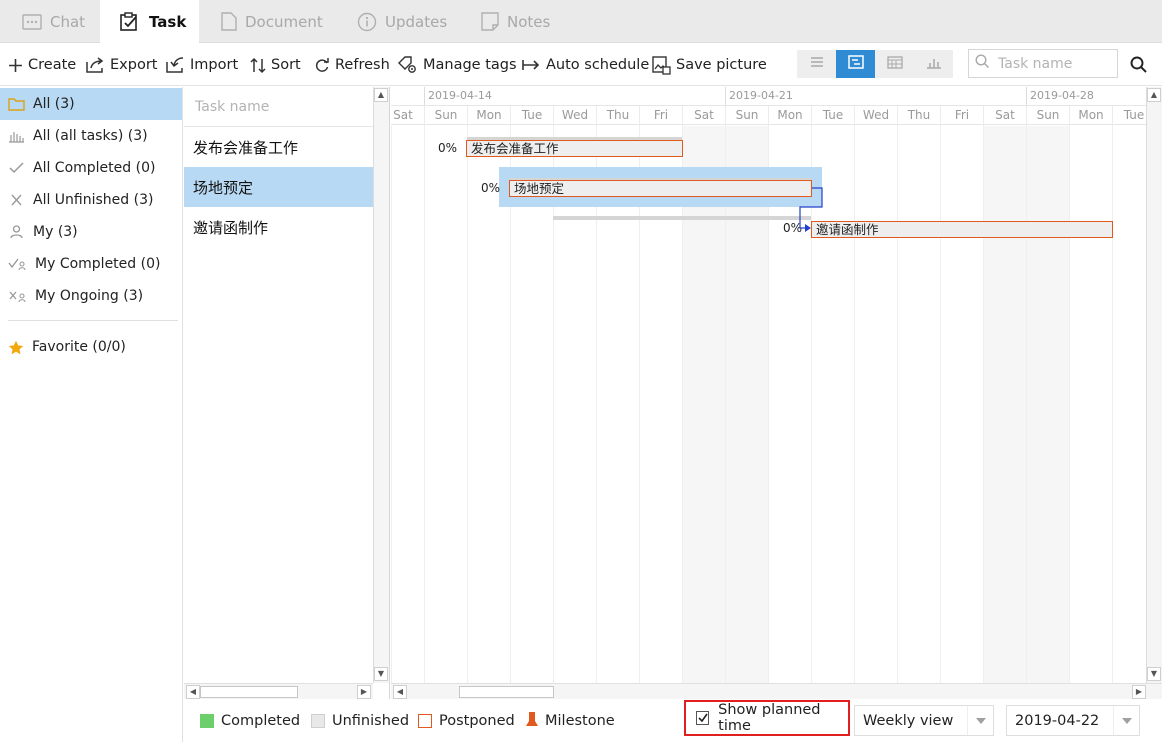 The height and width of the screenshot is (742, 1162). Describe the element at coordinates (261, 721) in the screenshot. I see `legend-label: Completed` at that location.